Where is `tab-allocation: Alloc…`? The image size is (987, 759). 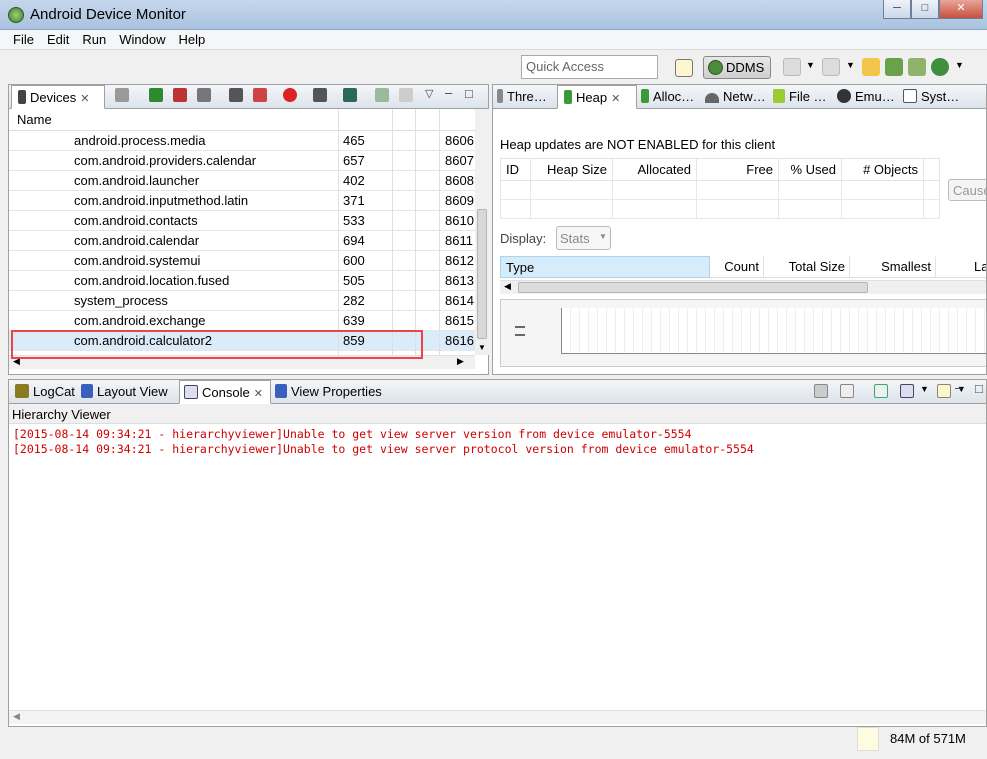
tab-allocation: Alloc… is located at coordinates (671, 97).